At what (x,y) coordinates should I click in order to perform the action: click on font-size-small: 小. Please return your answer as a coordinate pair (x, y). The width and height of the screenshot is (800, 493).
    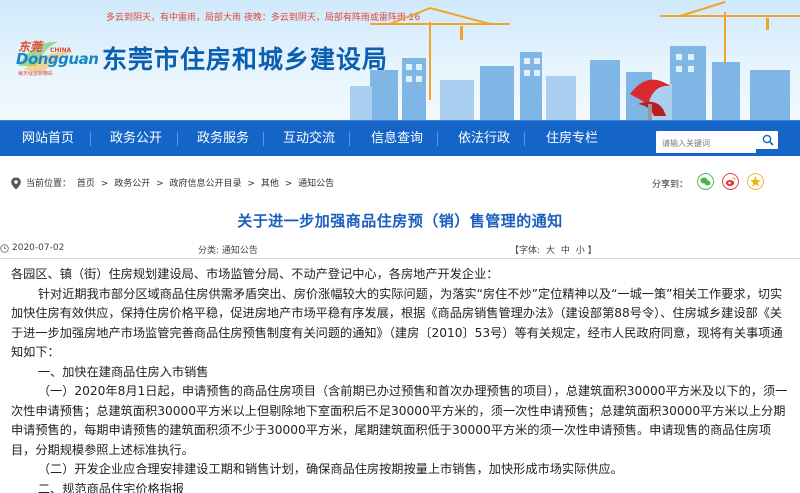
    Looking at the image, I should click on (580, 251).